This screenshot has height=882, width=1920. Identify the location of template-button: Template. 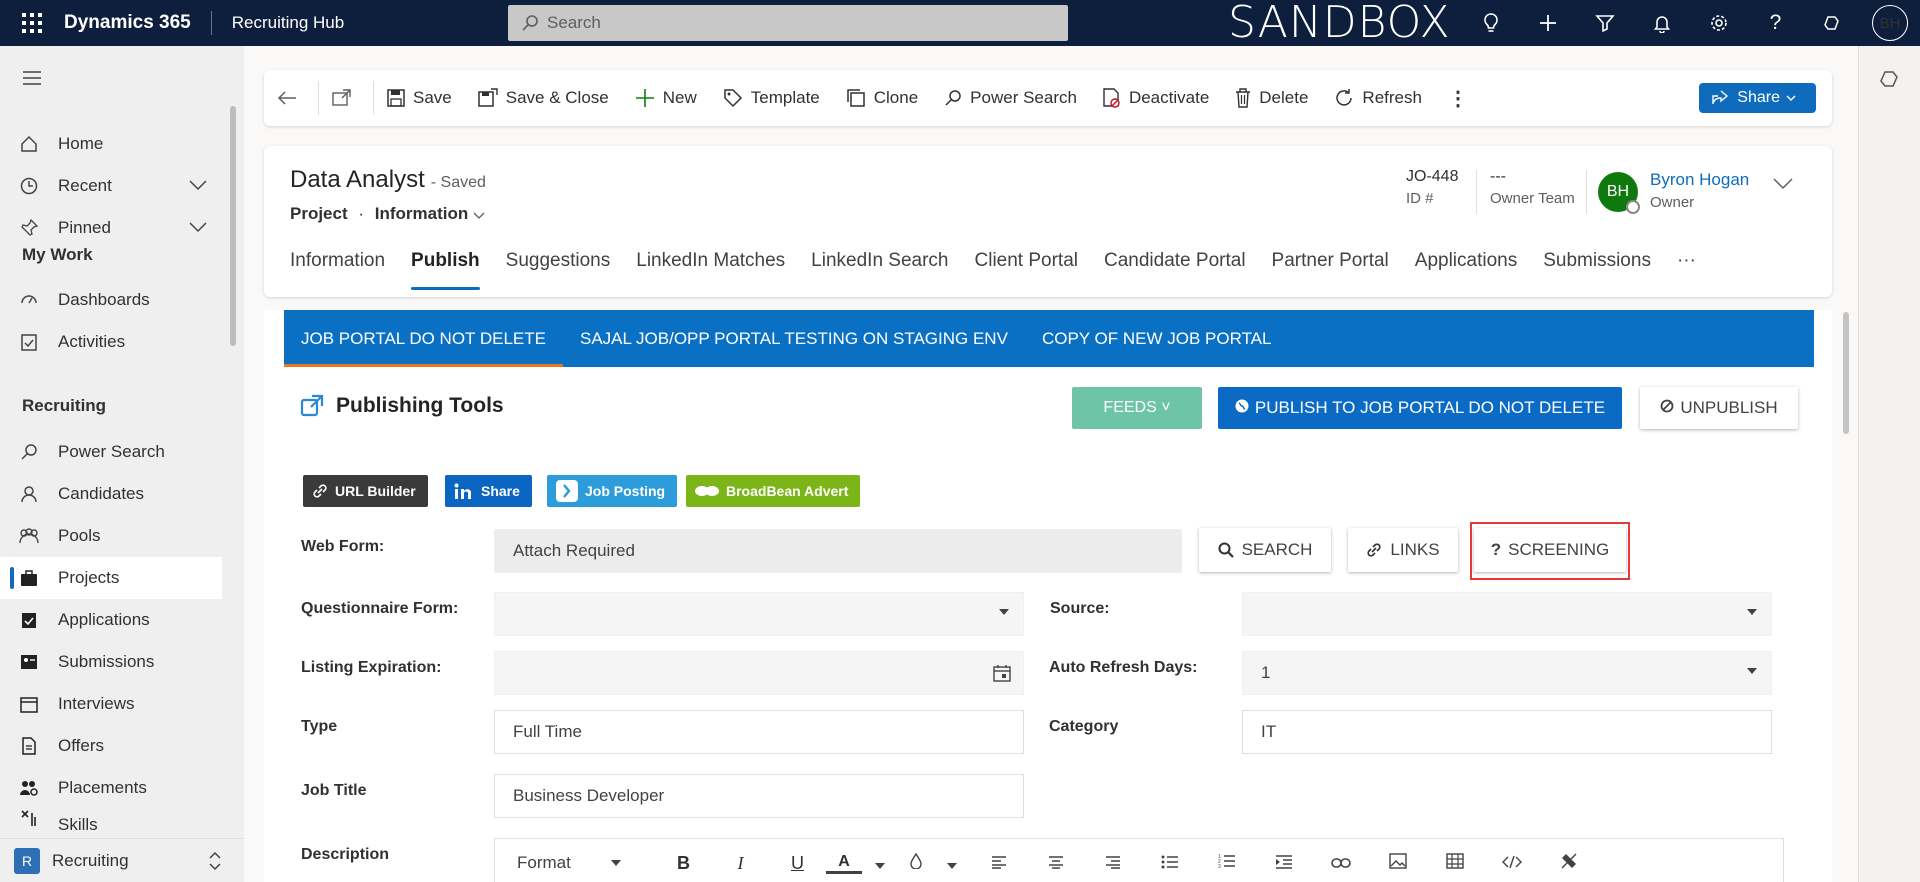
(771, 98).